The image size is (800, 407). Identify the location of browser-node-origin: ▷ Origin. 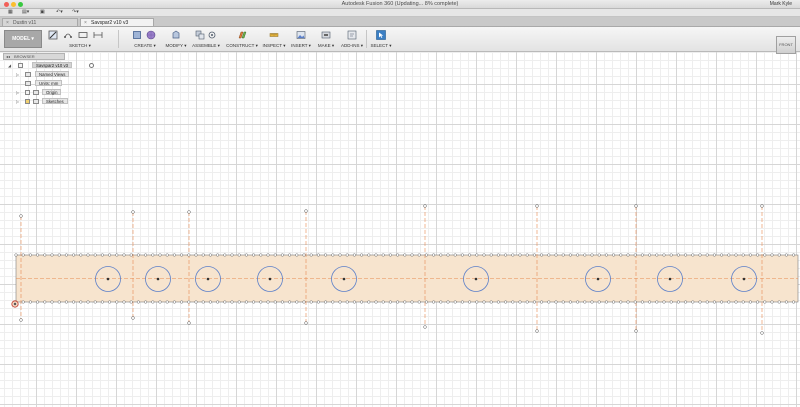
(56, 92).